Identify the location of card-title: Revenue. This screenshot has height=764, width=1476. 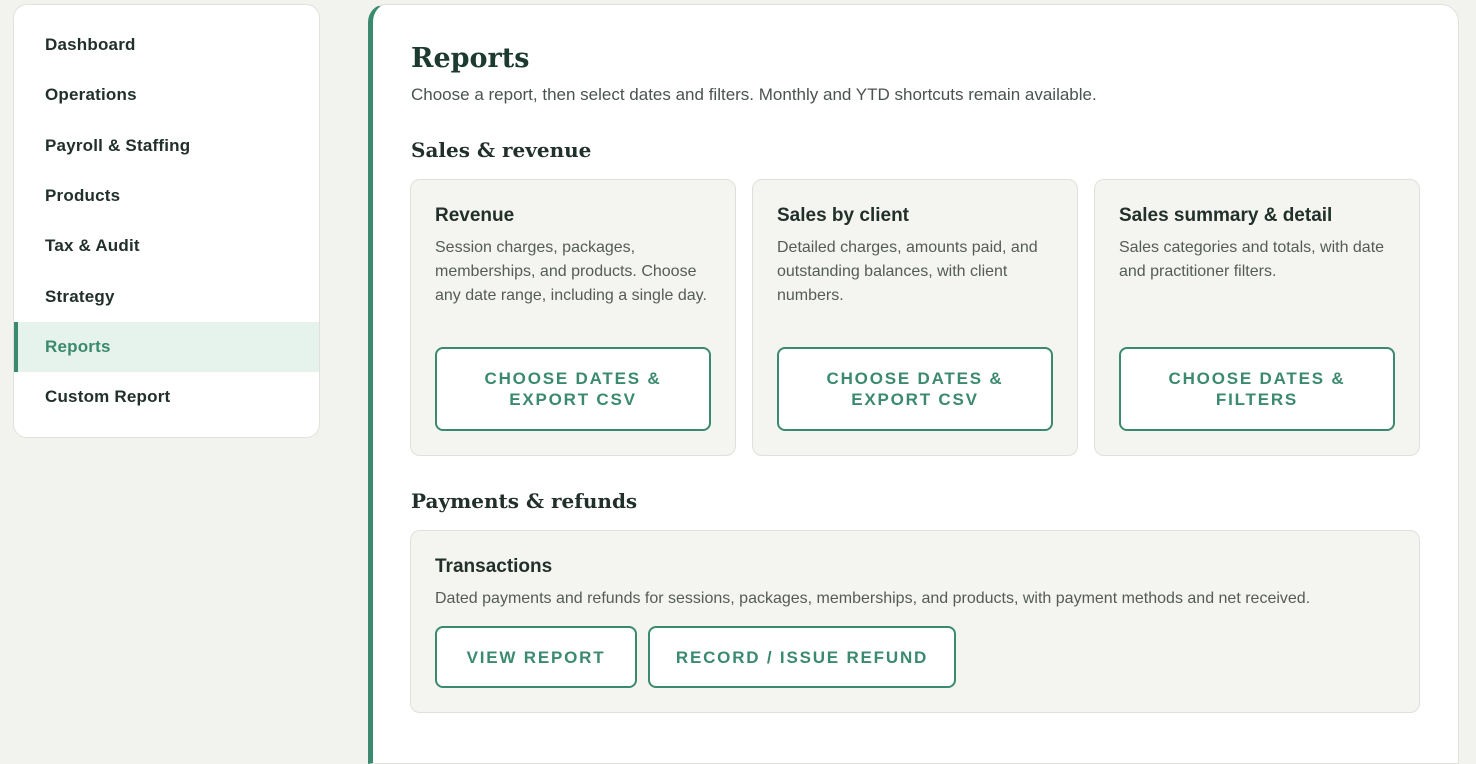
(475, 215).